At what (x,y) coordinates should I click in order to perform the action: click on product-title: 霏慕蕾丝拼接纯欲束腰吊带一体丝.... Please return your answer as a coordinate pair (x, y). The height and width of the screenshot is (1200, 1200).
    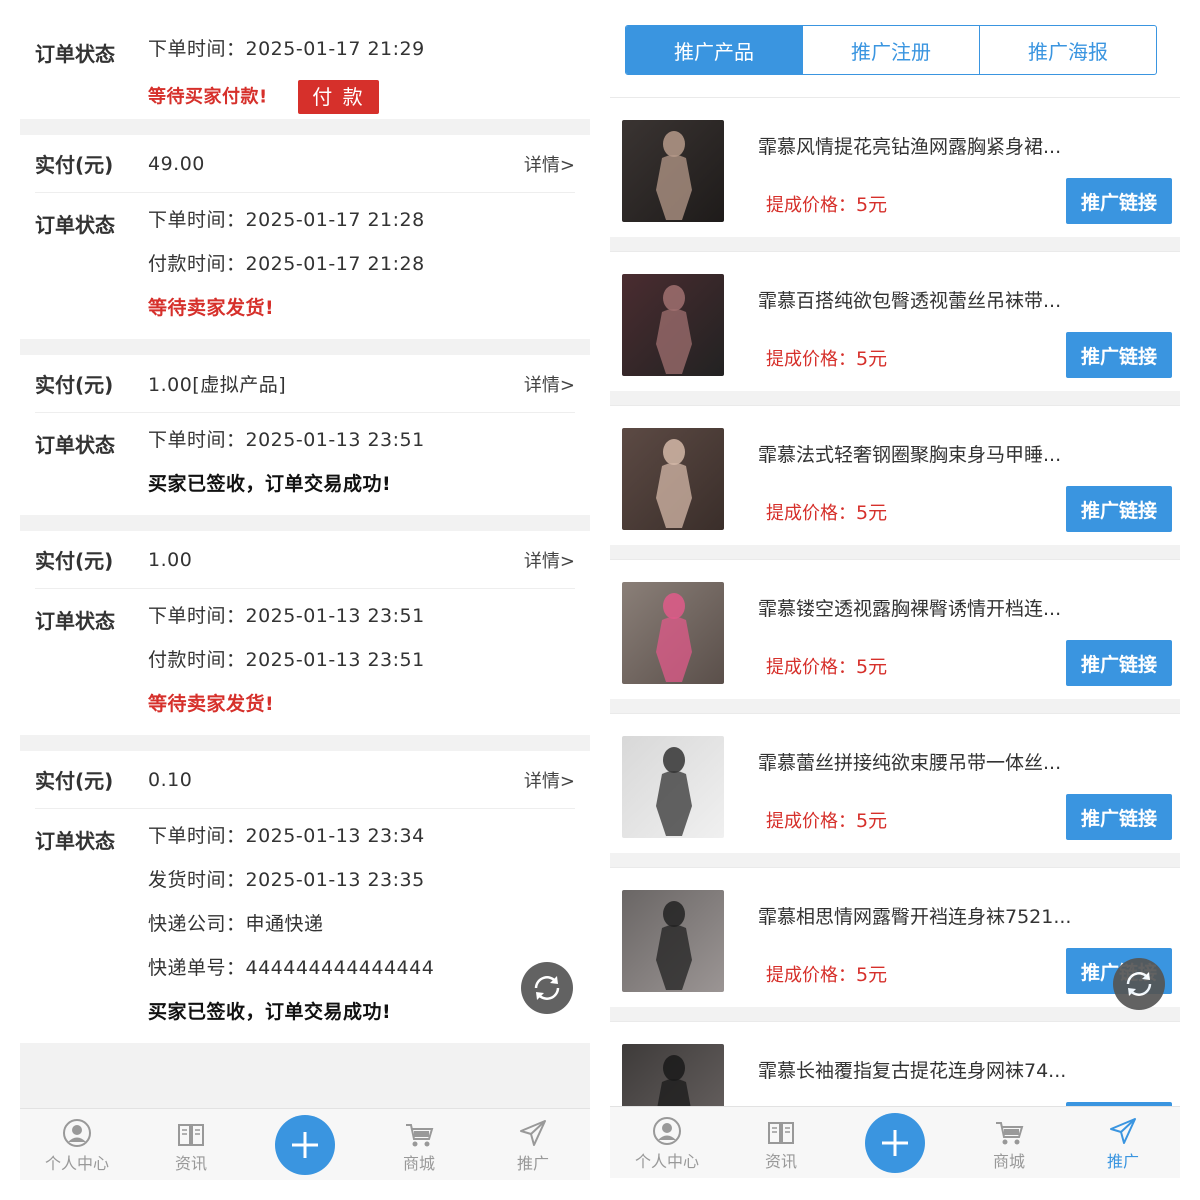
    Looking at the image, I should click on (963, 761).